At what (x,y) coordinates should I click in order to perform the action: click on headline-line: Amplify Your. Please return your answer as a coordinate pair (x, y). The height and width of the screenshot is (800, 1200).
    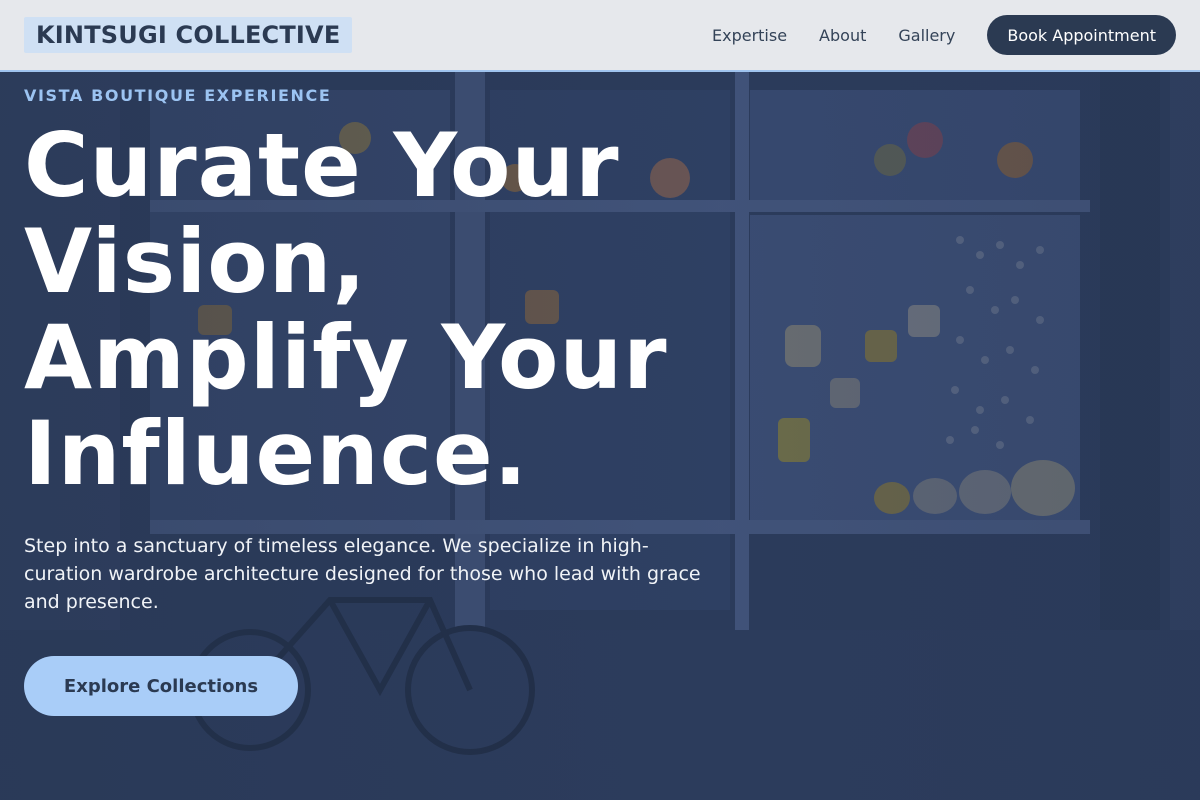
    Looking at the image, I should click on (346, 357).